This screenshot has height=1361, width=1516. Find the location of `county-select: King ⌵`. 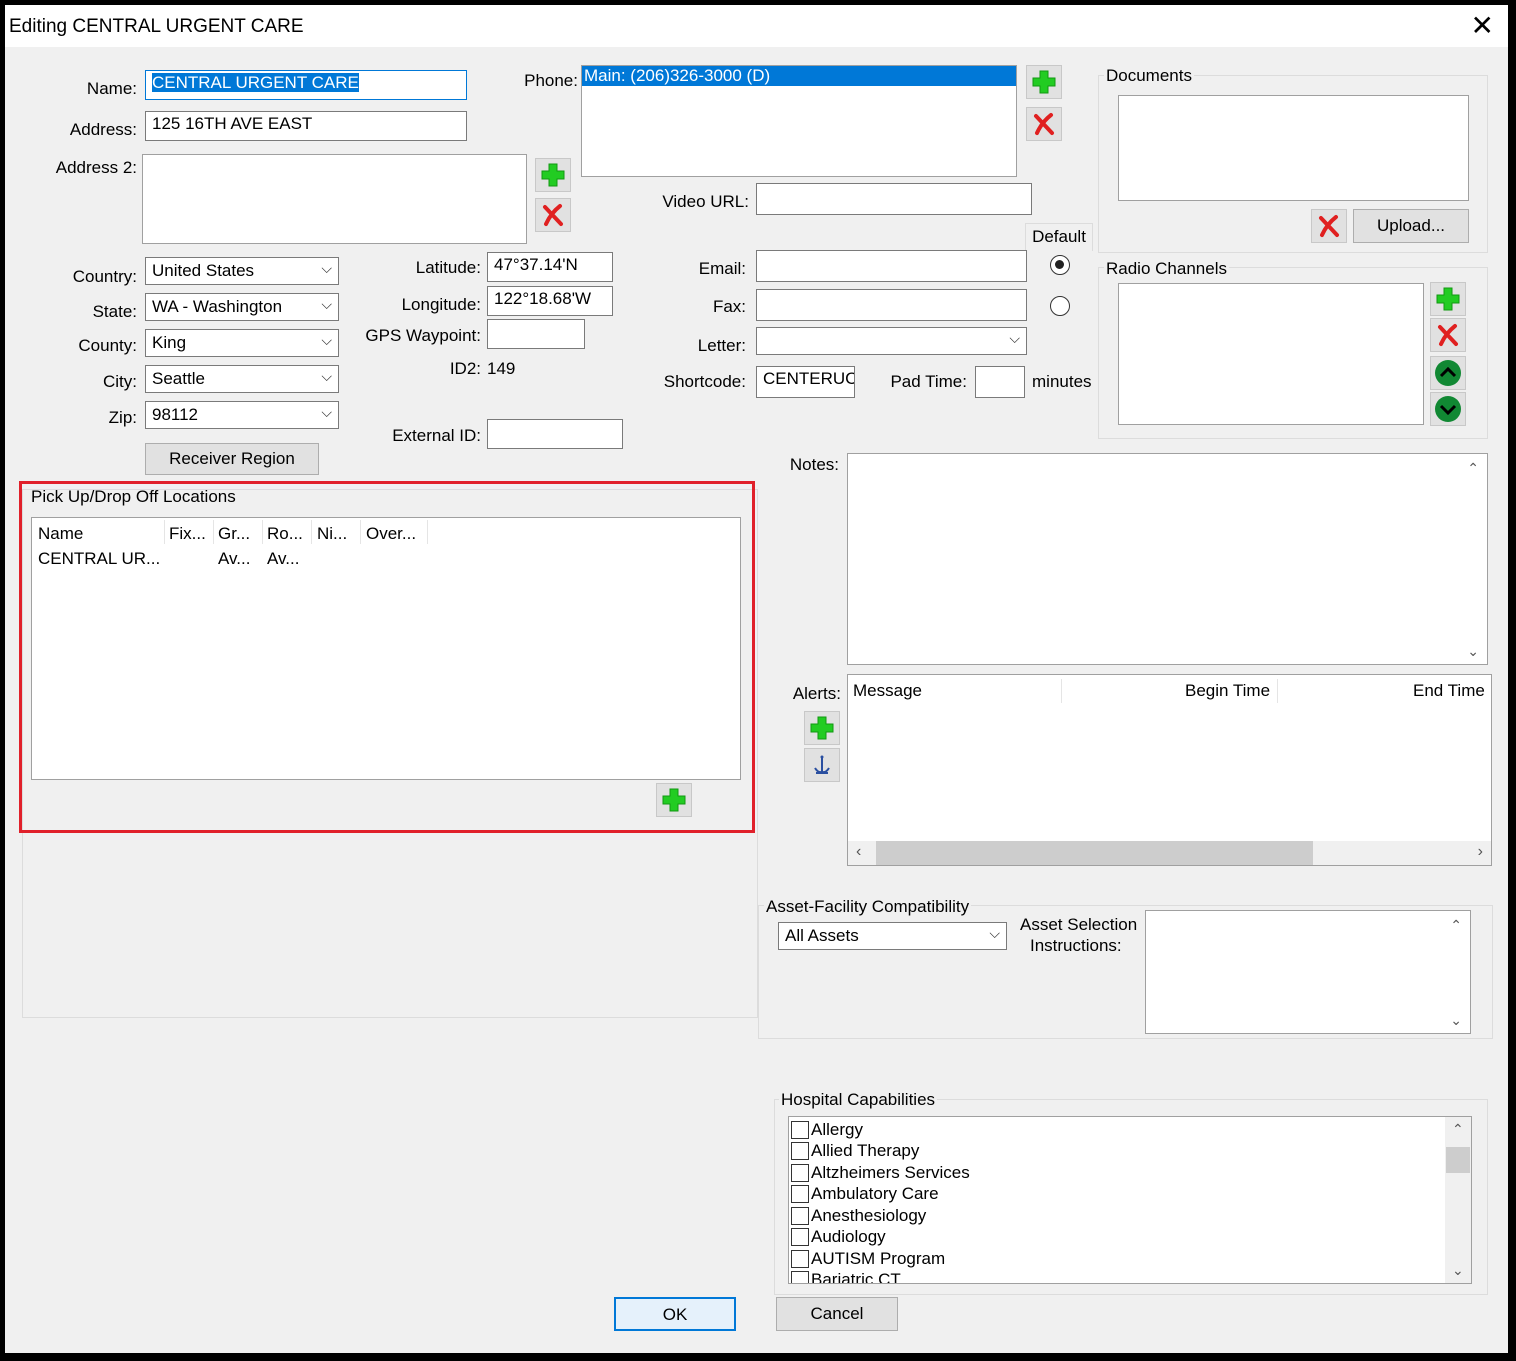

county-select: King ⌵ is located at coordinates (242, 343).